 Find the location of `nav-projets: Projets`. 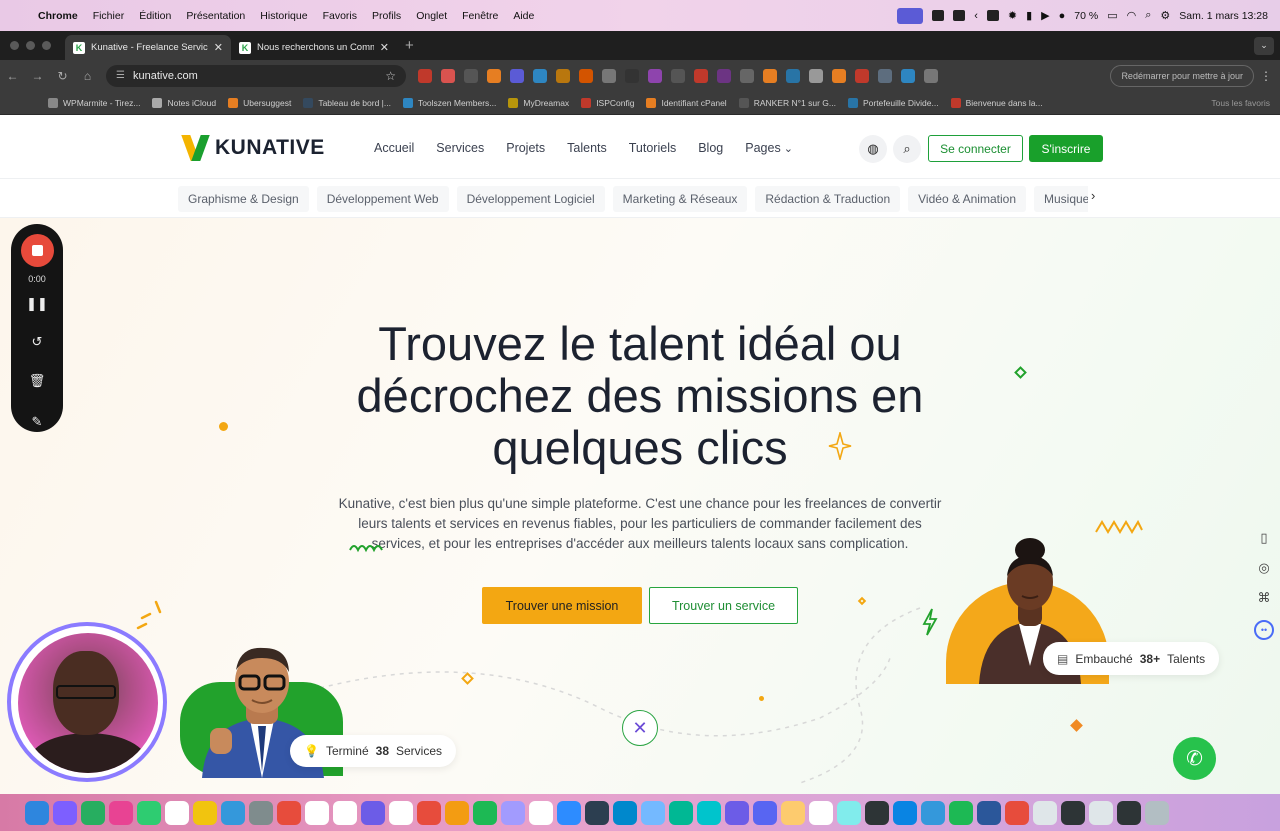

nav-projets: Projets is located at coordinates (525, 148).